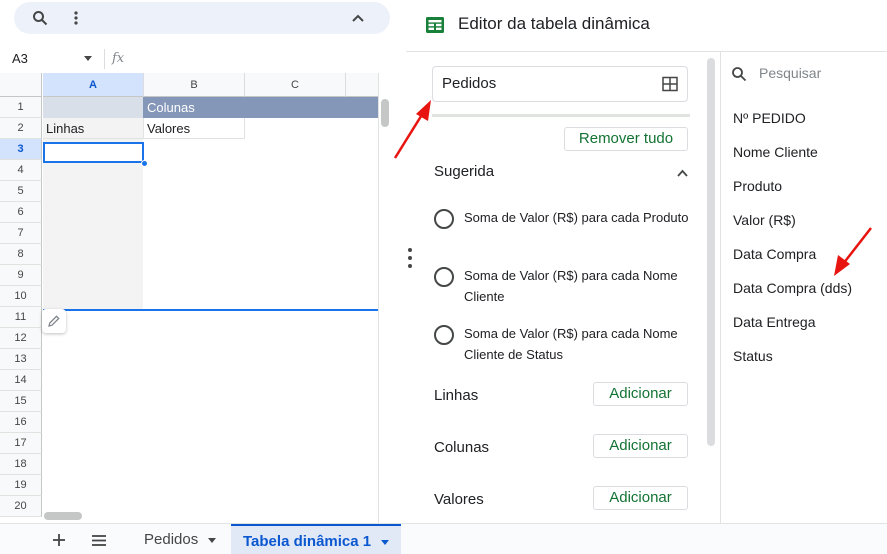  Describe the element at coordinates (260, 107) in the screenshot. I see `pivot-columns-header: Colunas` at that location.